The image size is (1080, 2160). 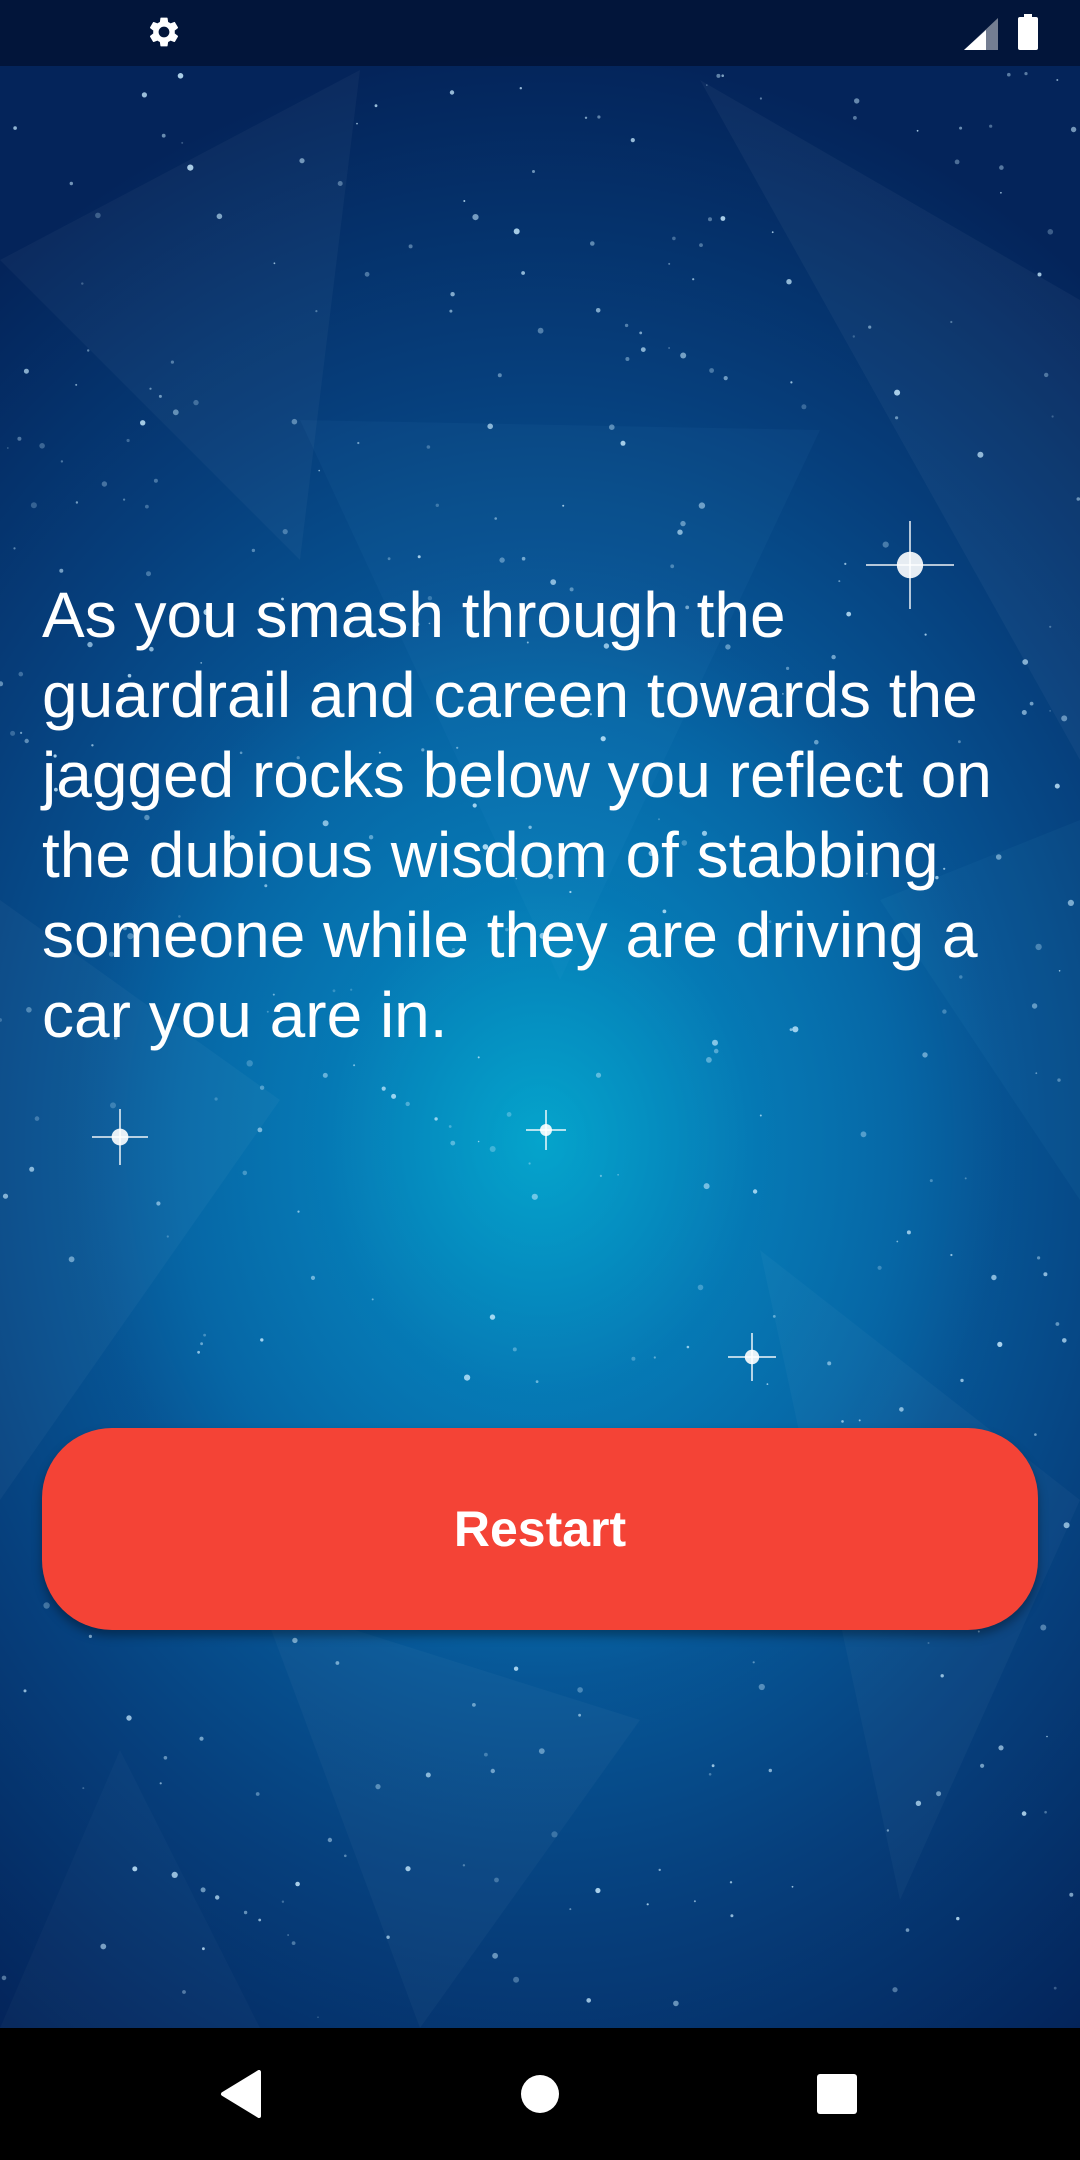 I want to click on status-bar, so click(x=540, y=33).